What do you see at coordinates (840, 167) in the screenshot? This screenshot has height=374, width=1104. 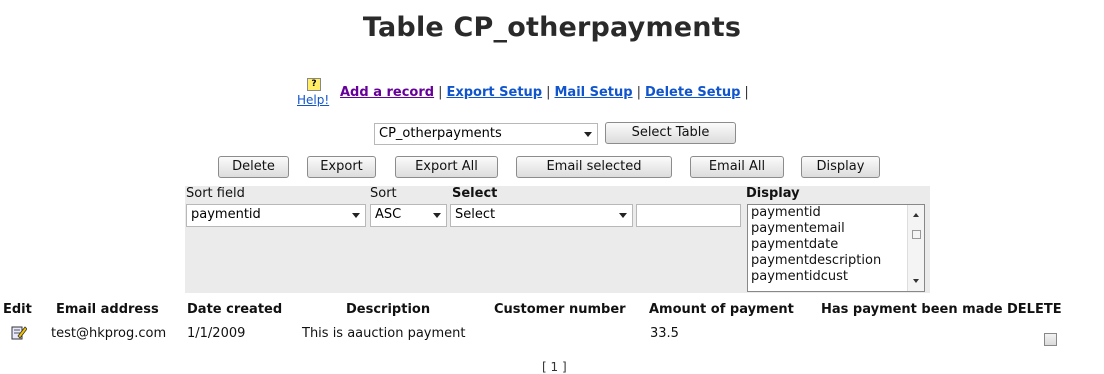 I see `display-button: Display` at bounding box center [840, 167].